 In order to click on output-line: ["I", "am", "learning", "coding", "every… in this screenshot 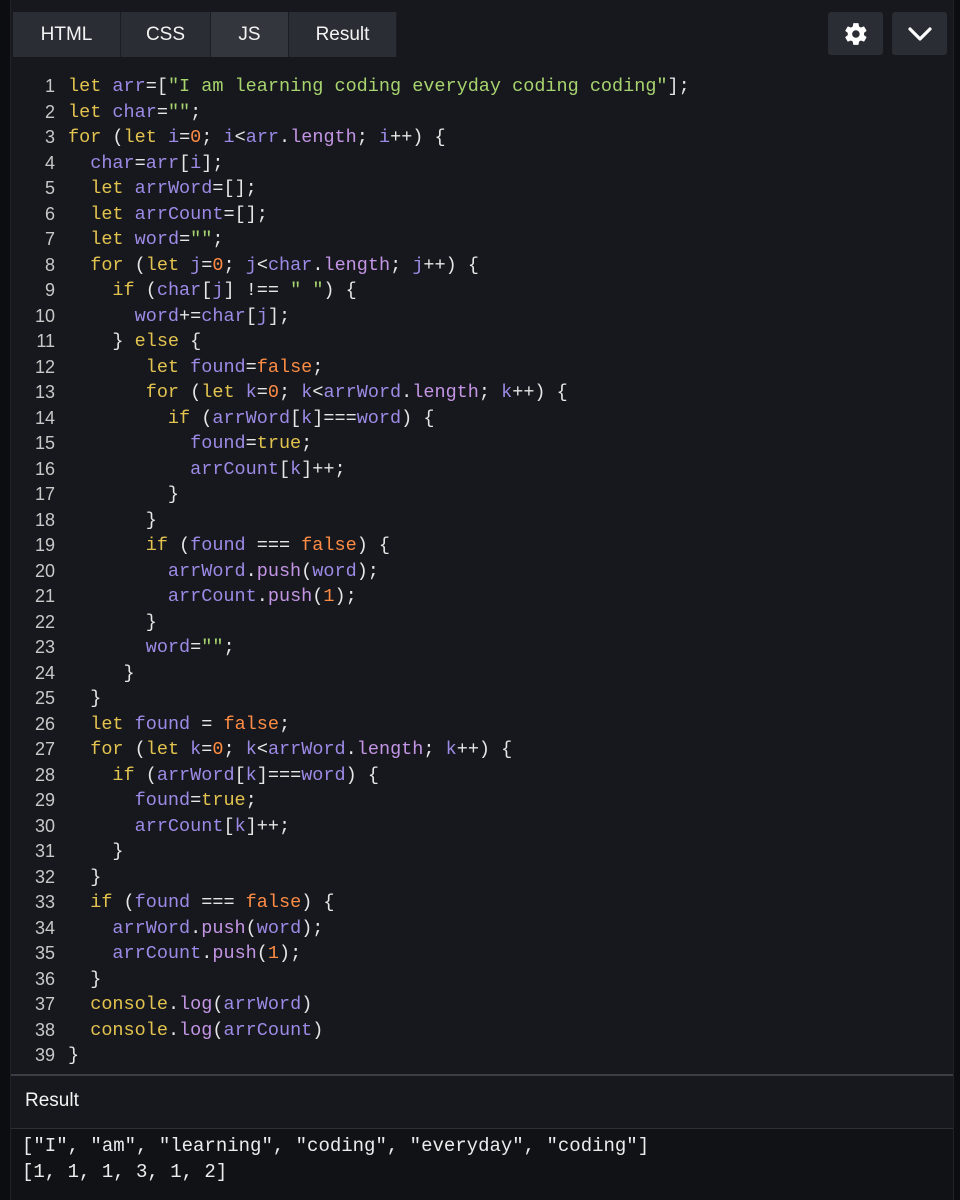, I will do `click(336, 1146)`.